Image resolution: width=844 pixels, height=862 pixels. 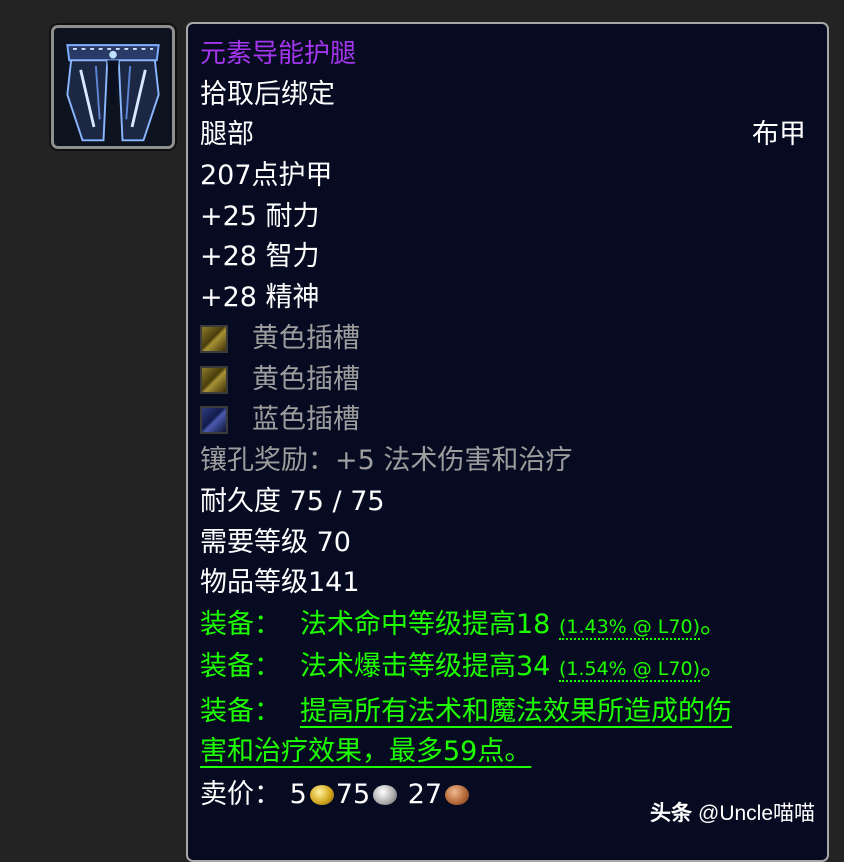 I want to click on equip-effect-crit: 装备： 法术爆击等级提高34 (1.54% @ L70)。, so click(x=463, y=667).